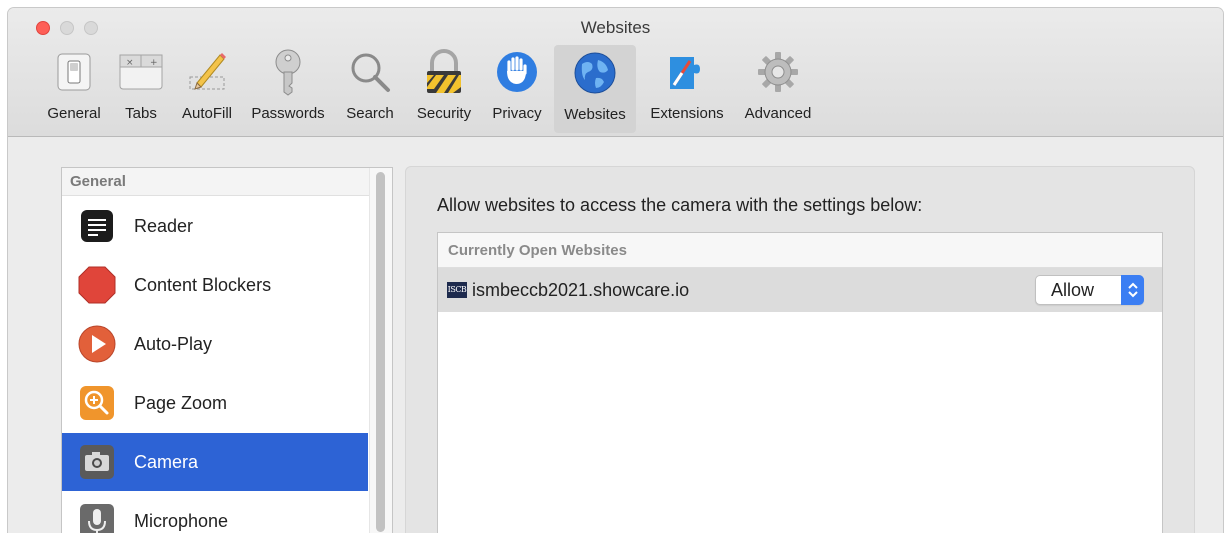 The image size is (1231, 533). What do you see at coordinates (581, 289) in the screenshot?
I see `site-name: ismbeccb2021.showcare.io` at bounding box center [581, 289].